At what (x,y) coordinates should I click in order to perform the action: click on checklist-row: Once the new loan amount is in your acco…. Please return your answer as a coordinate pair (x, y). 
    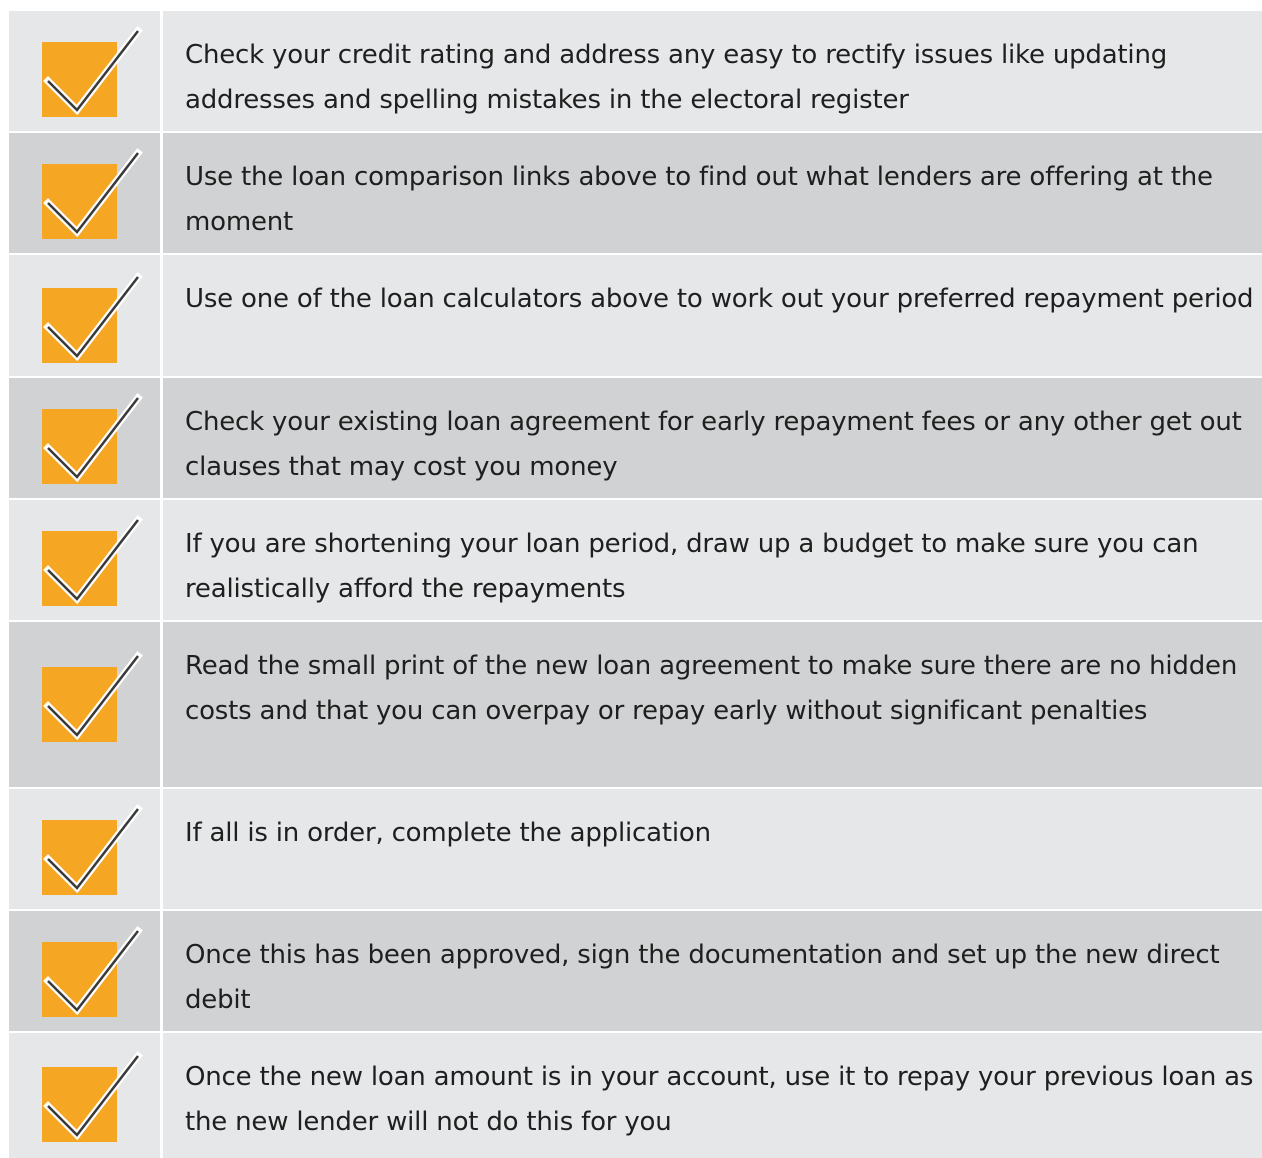
    Looking at the image, I should click on (635, 1095).